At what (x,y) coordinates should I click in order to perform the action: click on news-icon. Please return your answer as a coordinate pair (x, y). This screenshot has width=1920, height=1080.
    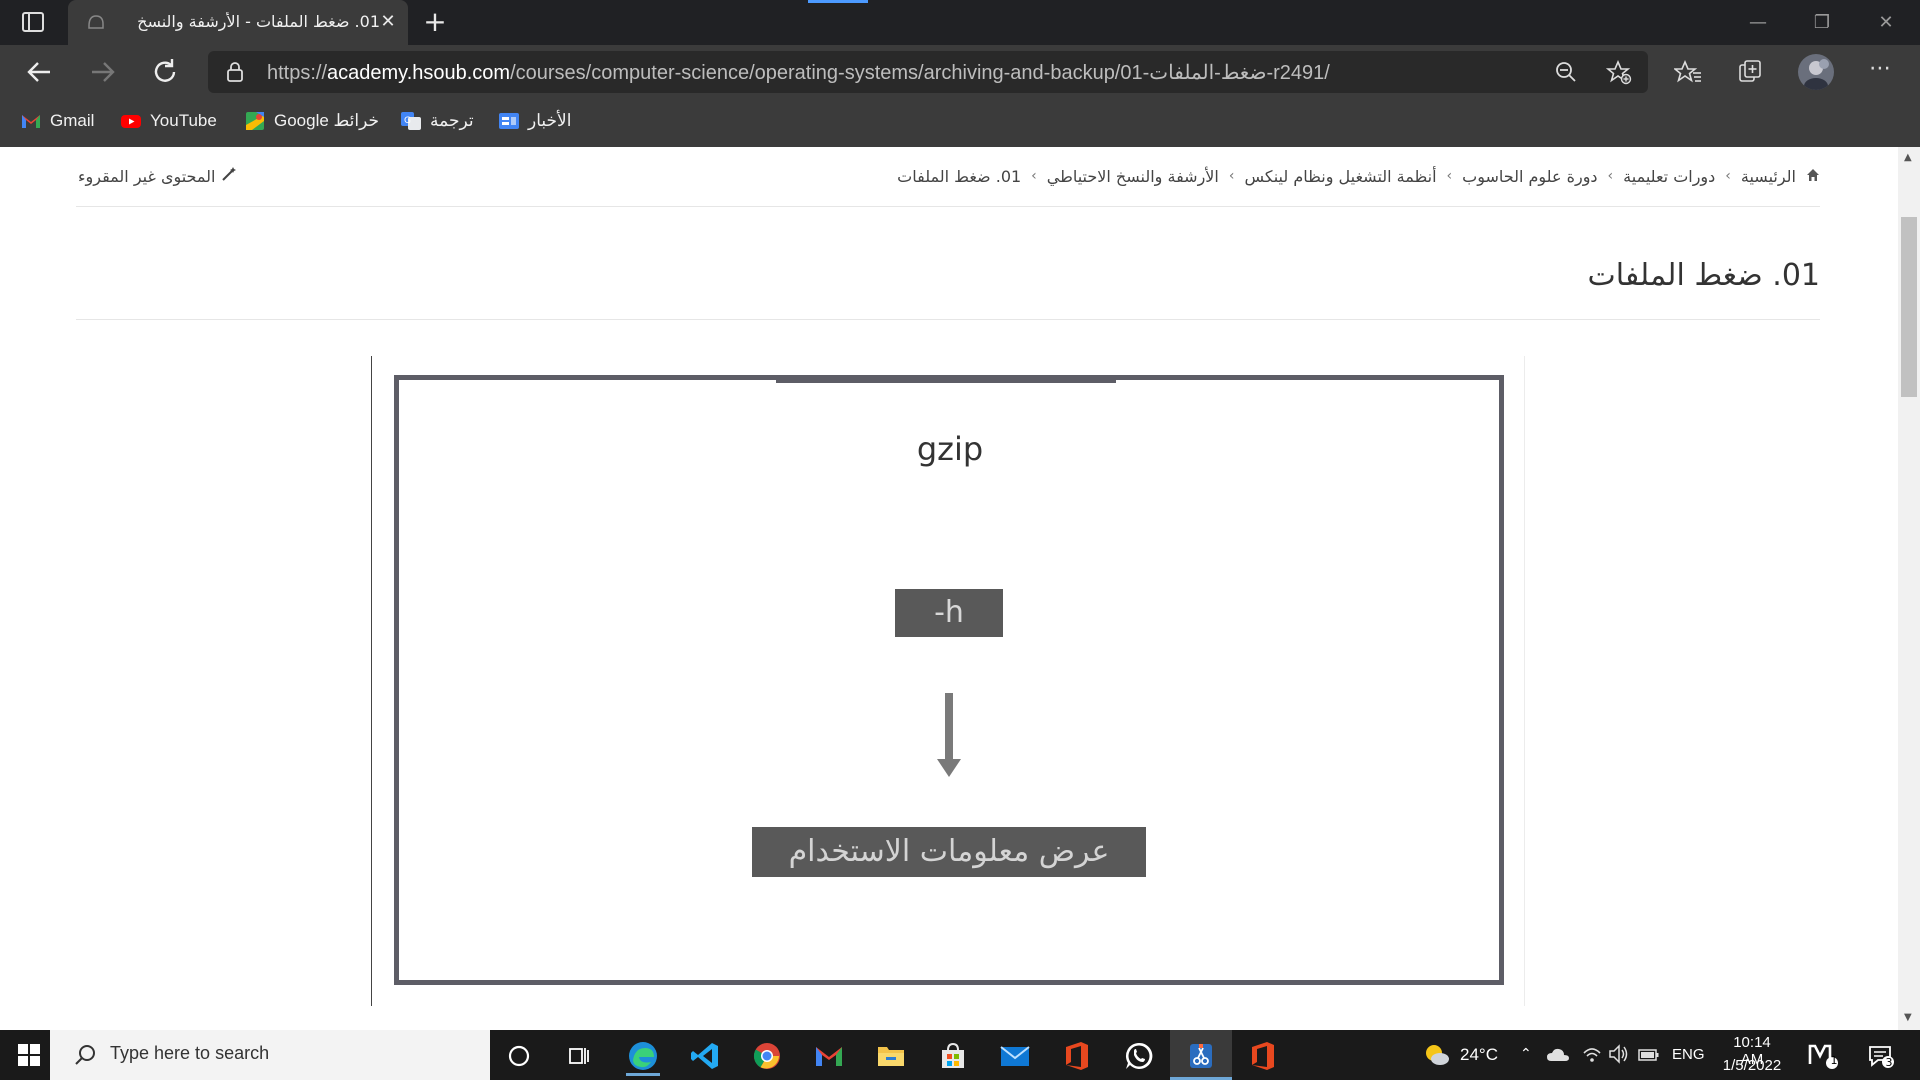
    Looking at the image, I should click on (509, 121).